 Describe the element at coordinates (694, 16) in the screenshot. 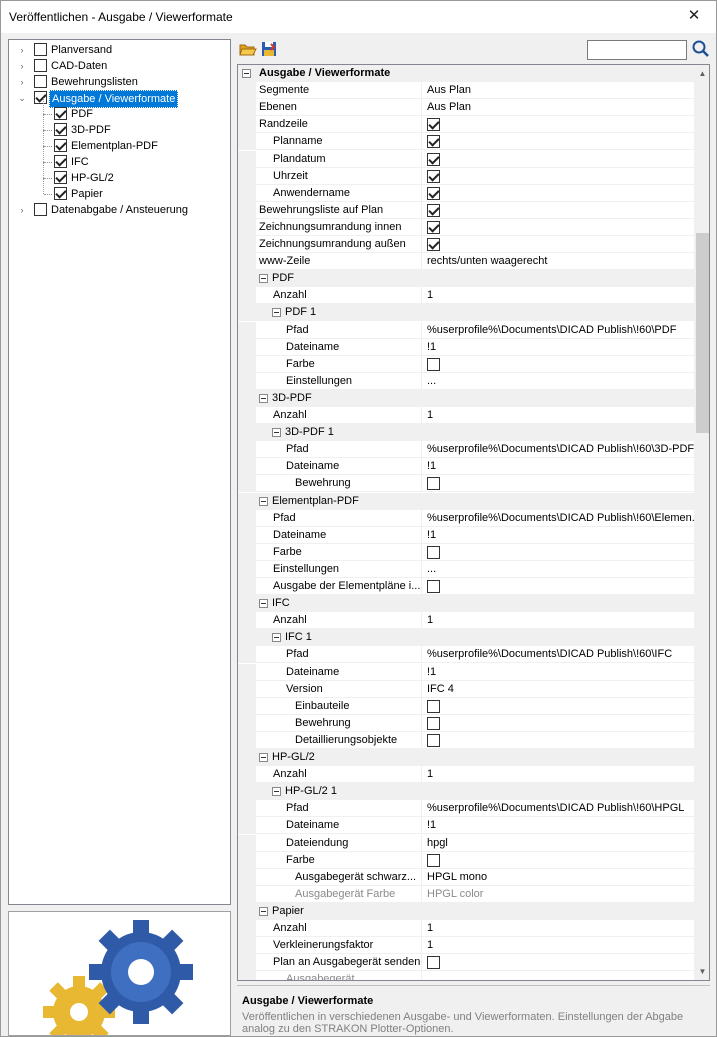

I see `close-icon: ✕` at that location.